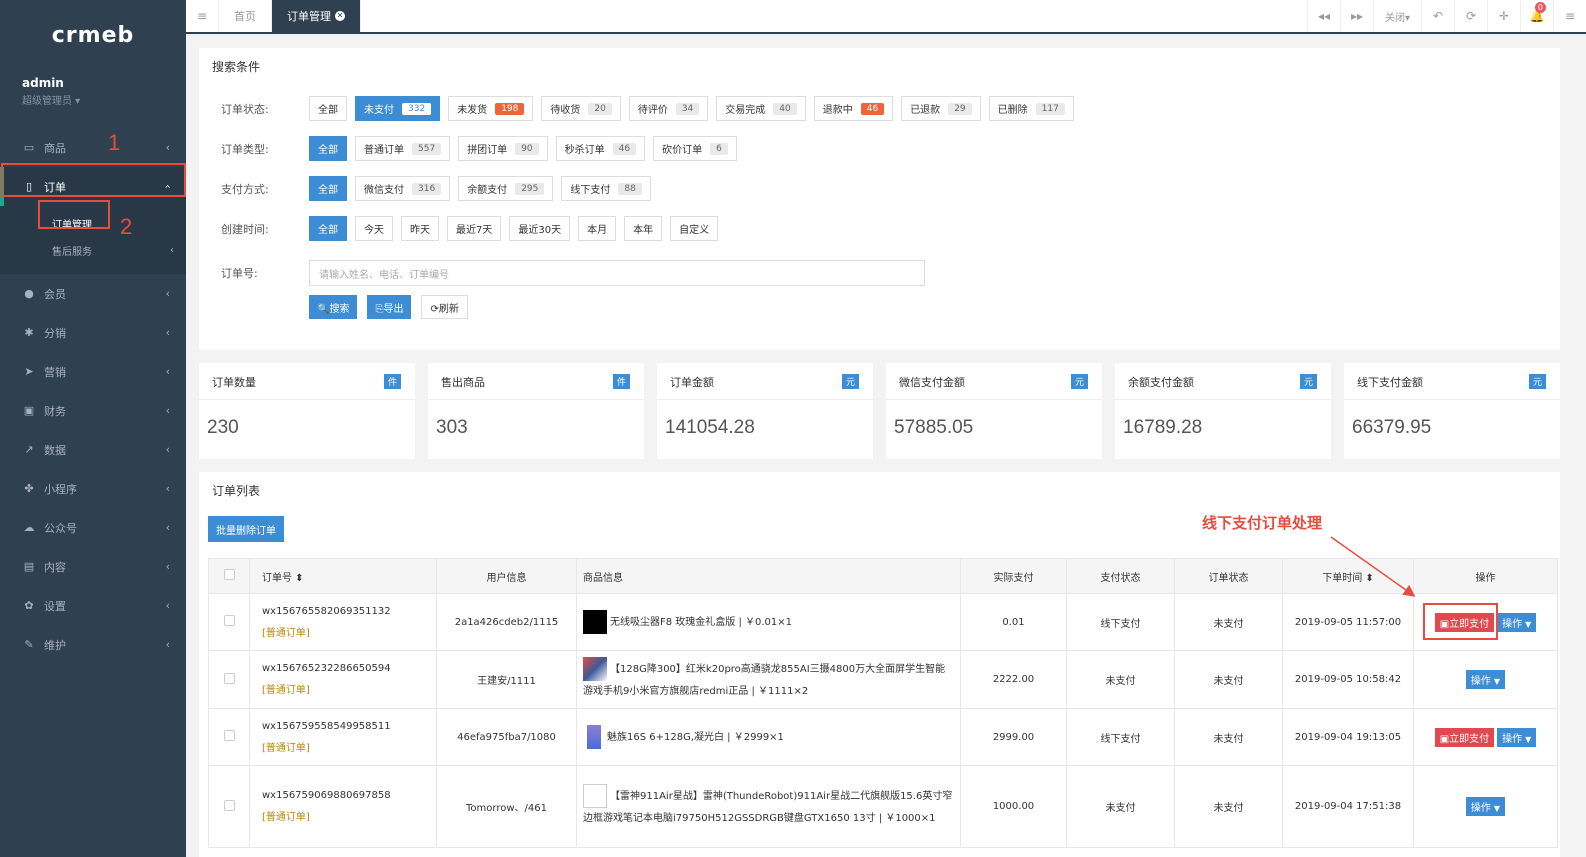 This screenshot has height=857, width=1586. I want to click on time-last-30-days: 最近30天, so click(540, 228).